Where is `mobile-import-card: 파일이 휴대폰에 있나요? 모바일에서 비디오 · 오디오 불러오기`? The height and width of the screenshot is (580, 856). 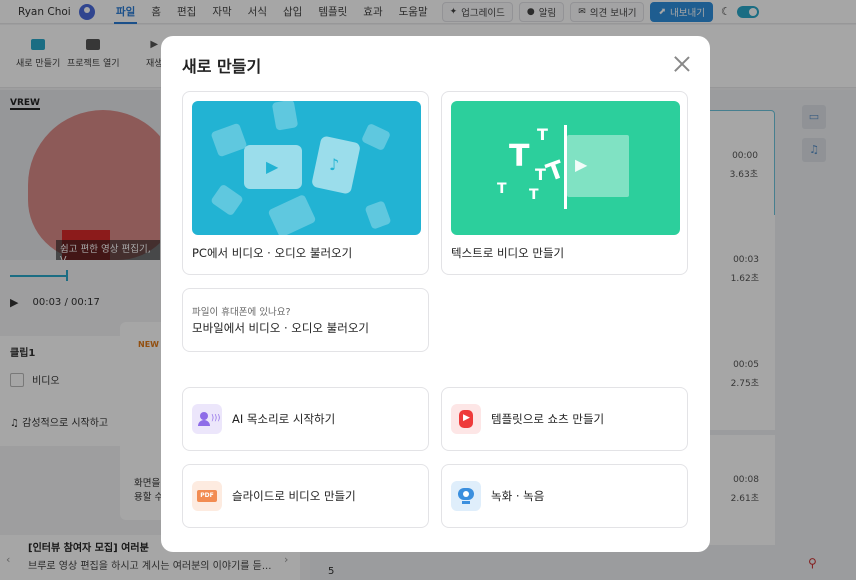
mobile-import-card: 파일이 휴대폰에 있나요? 모바일에서 비디오 · 오디오 불러오기 is located at coordinates (305, 320).